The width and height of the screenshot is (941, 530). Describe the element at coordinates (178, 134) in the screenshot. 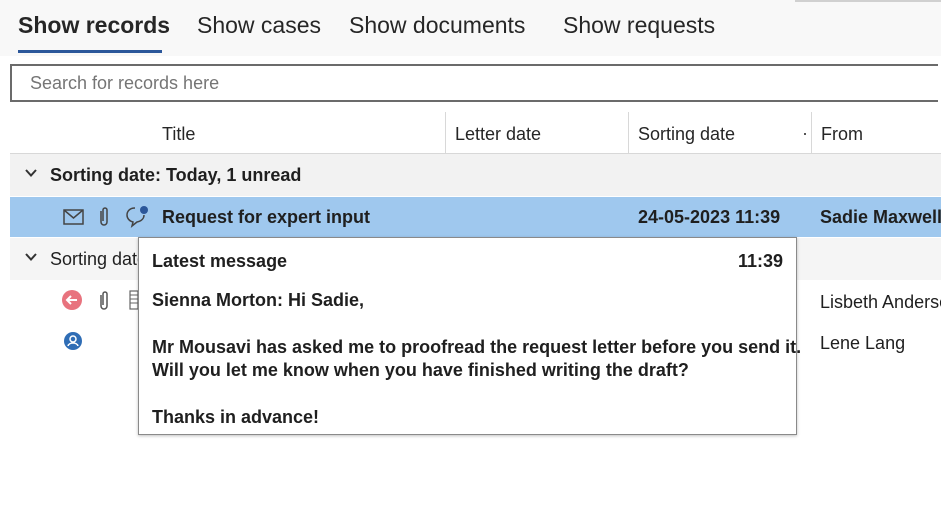

I see `column-header-title: Title` at that location.